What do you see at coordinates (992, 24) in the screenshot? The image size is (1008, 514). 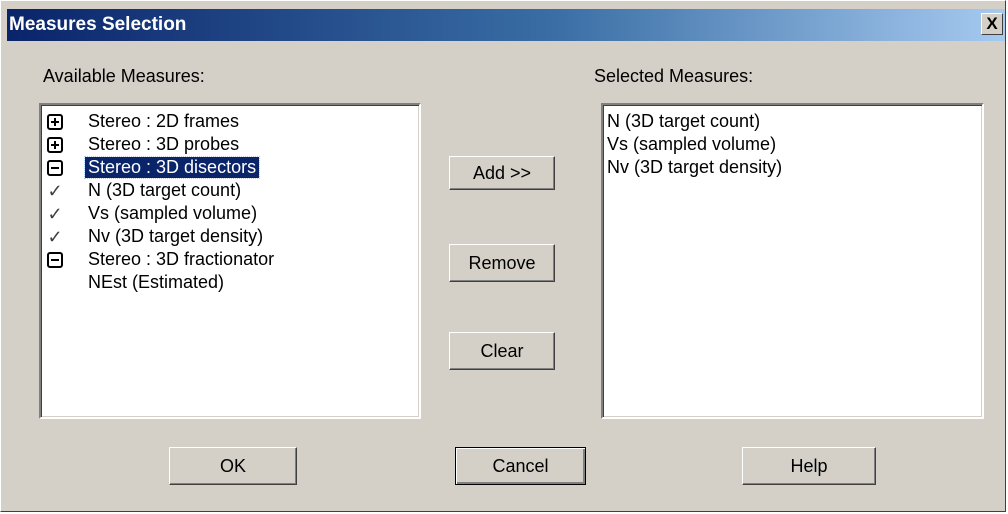 I see `close-button: X` at bounding box center [992, 24].